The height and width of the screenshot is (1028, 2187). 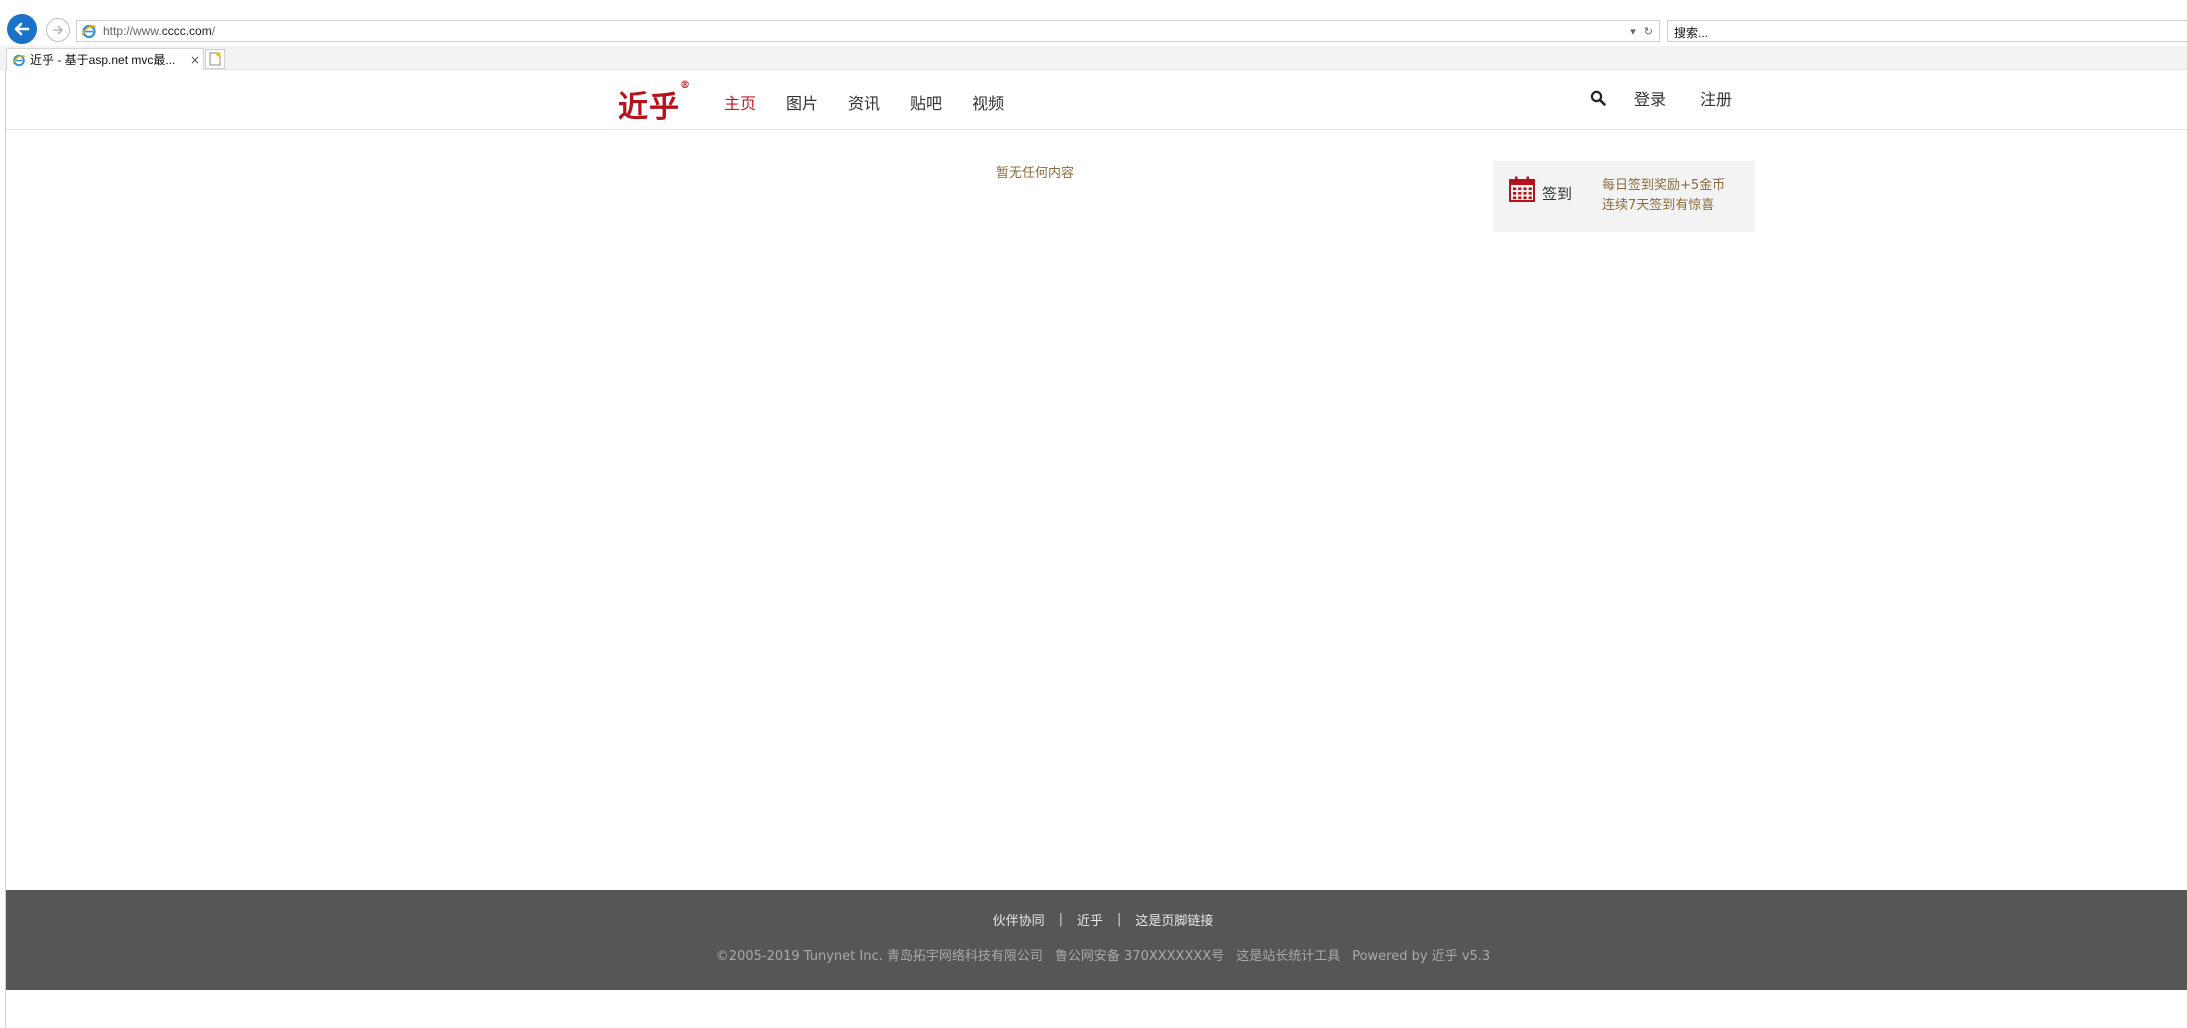 I want to click on powered-by-text: Powered by 近乎 v5.3, so click(x=1421, y=956).